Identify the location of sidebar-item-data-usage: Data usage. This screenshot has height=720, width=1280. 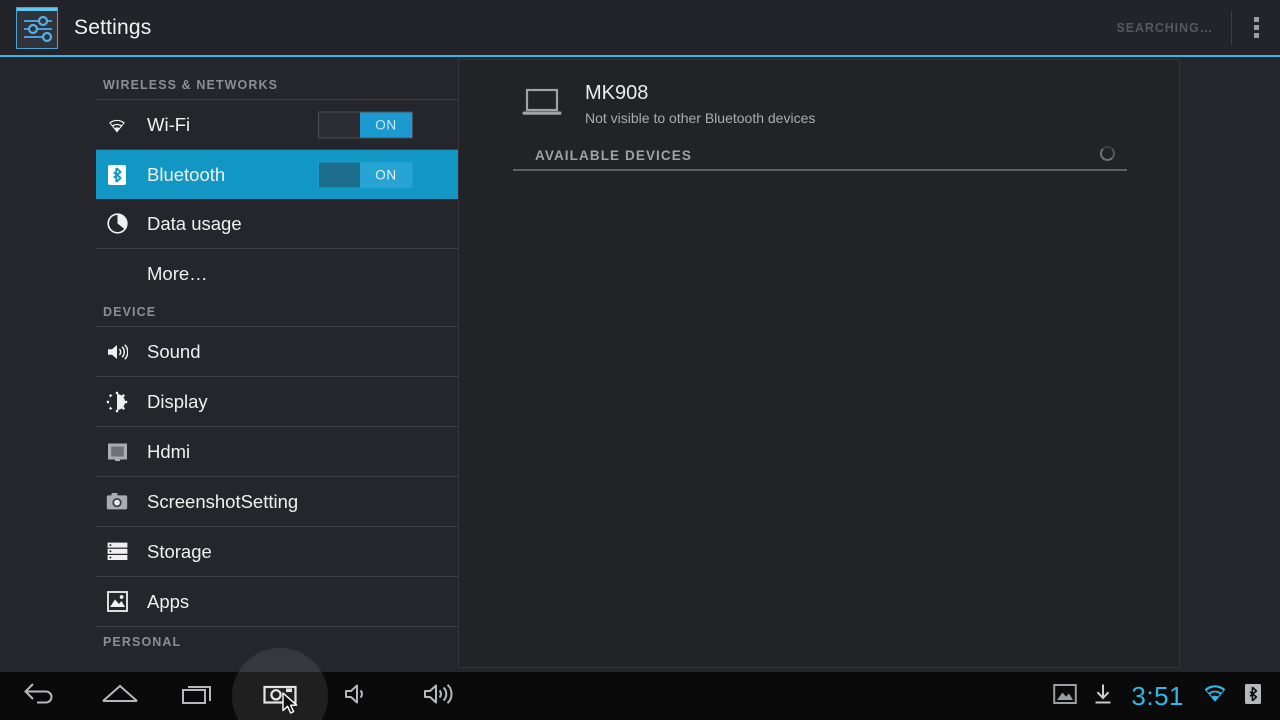
(277, 223).